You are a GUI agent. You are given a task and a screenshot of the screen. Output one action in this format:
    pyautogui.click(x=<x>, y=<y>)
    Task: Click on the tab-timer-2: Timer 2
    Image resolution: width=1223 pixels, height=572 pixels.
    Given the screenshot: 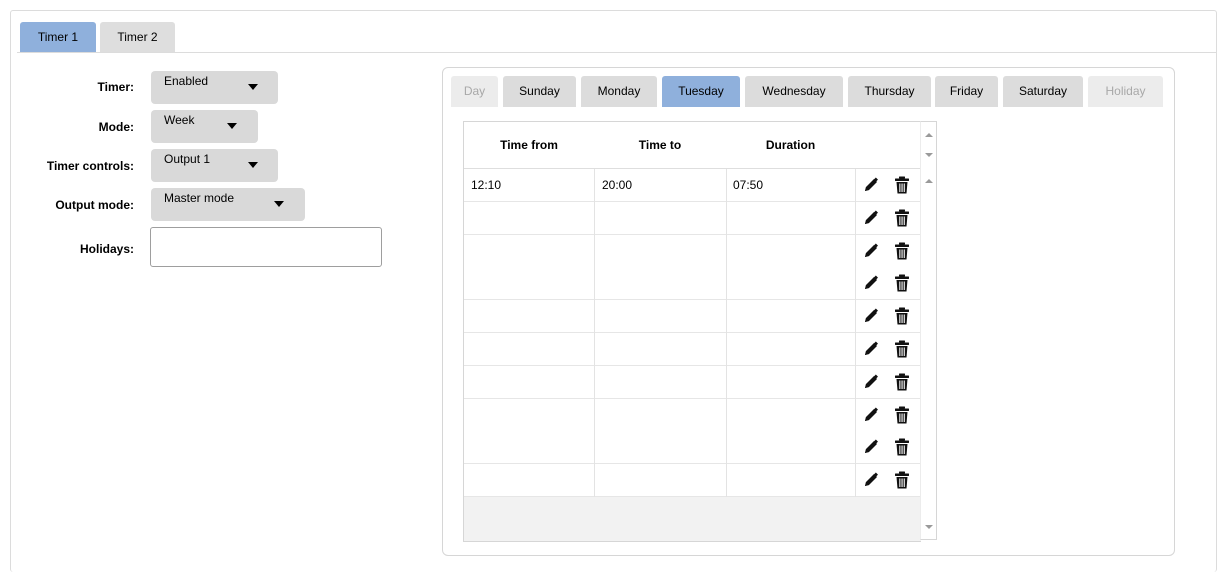 What is the action you would take?
    pyautogui.click(x=137, y=37)
    